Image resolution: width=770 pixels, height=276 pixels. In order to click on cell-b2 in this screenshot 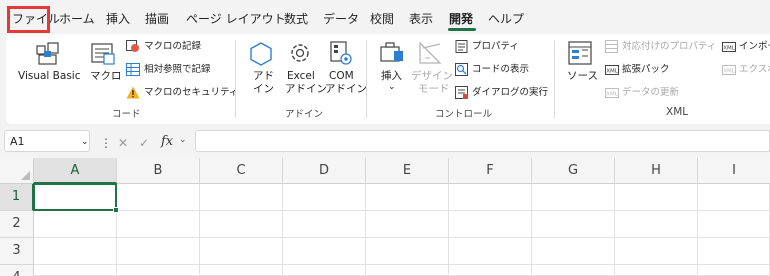, I will do `click(158, 224)`.